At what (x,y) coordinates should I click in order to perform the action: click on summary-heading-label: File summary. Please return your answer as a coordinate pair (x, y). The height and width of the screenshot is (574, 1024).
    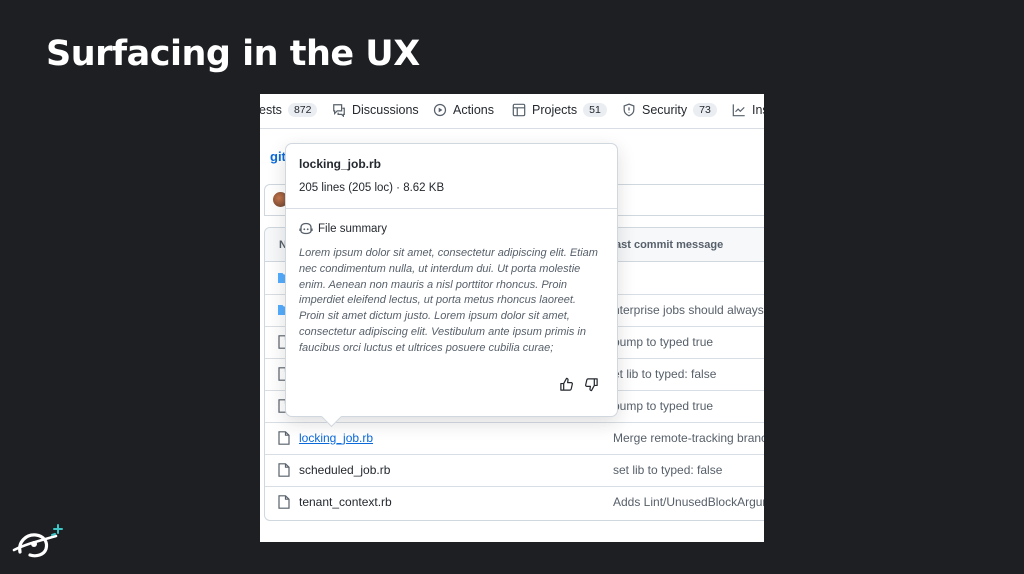
    Looking at the image, I should click on (353, 228).